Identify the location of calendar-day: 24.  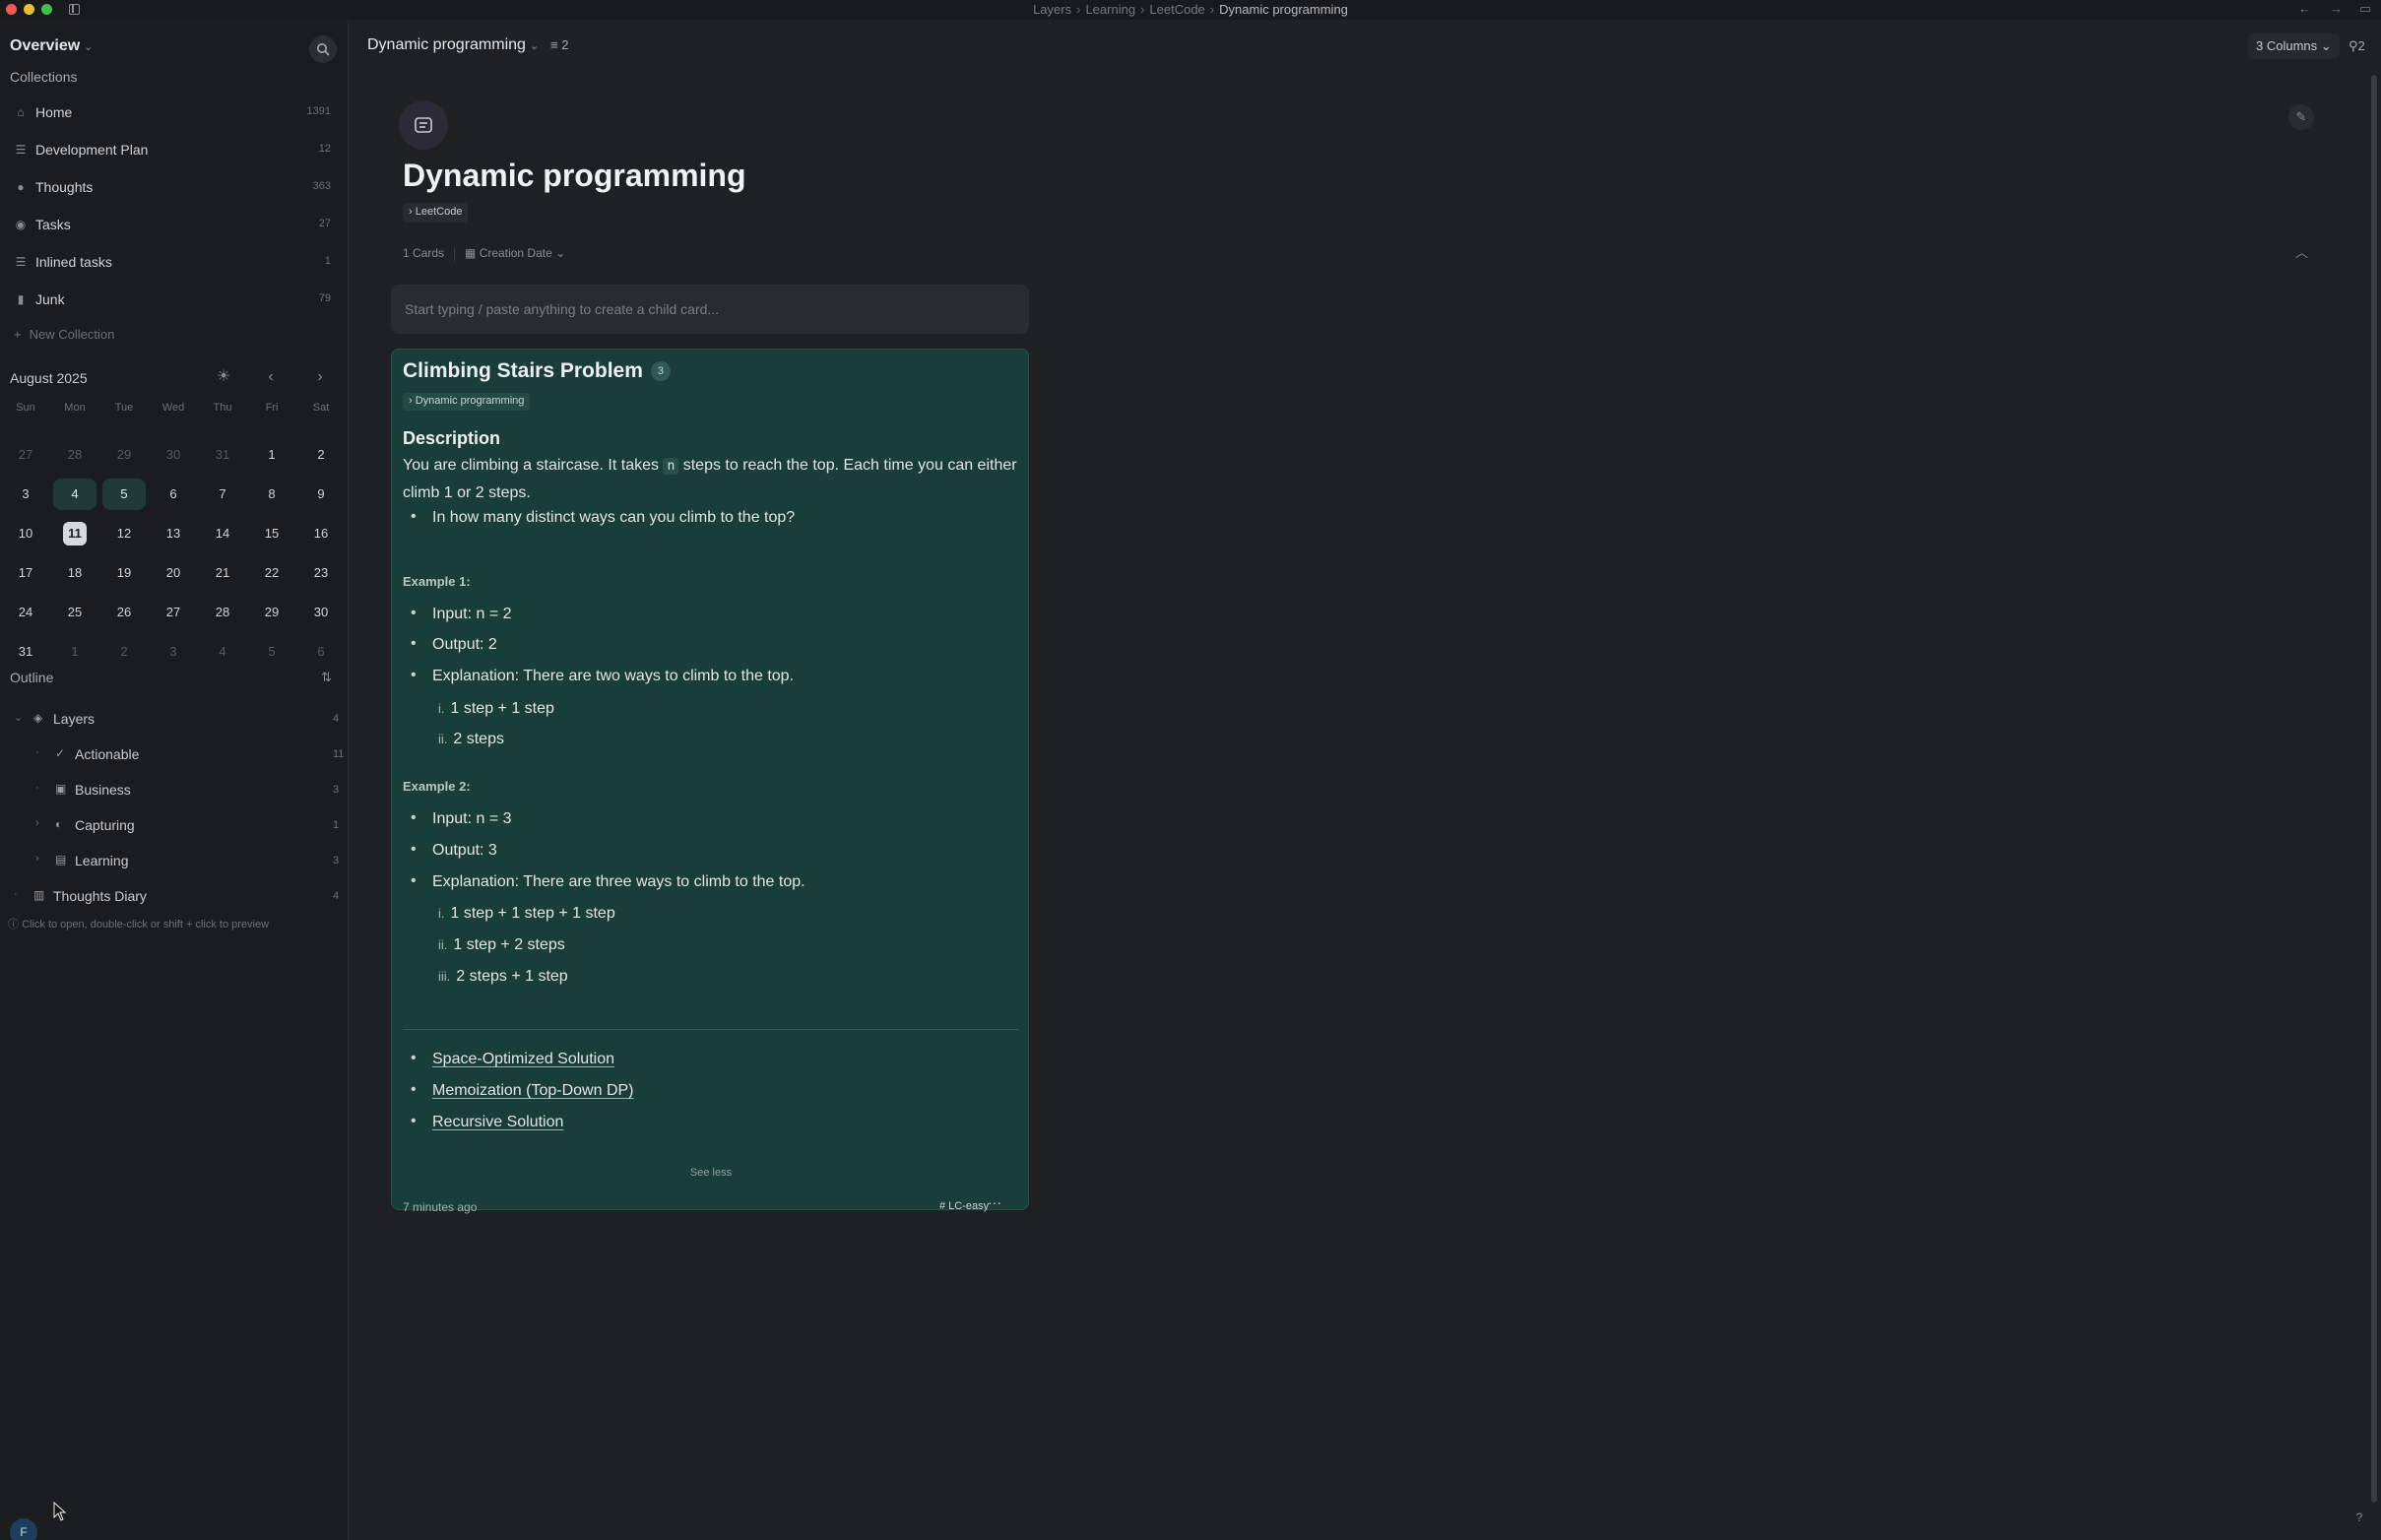
(25, 612).